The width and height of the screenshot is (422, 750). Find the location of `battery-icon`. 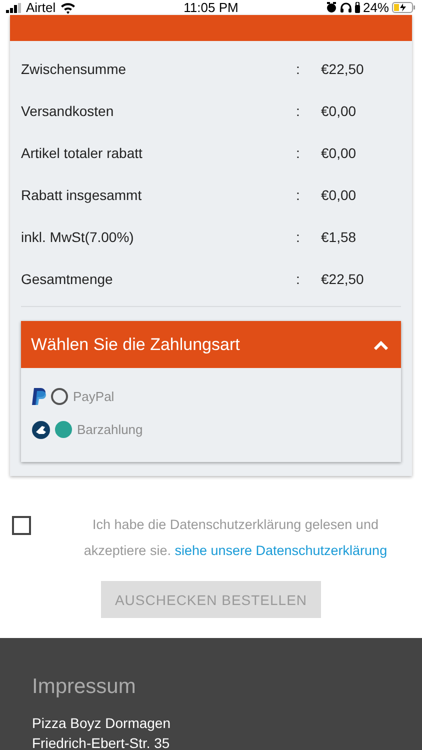

battery-icon is located at coordinates (404, 7).